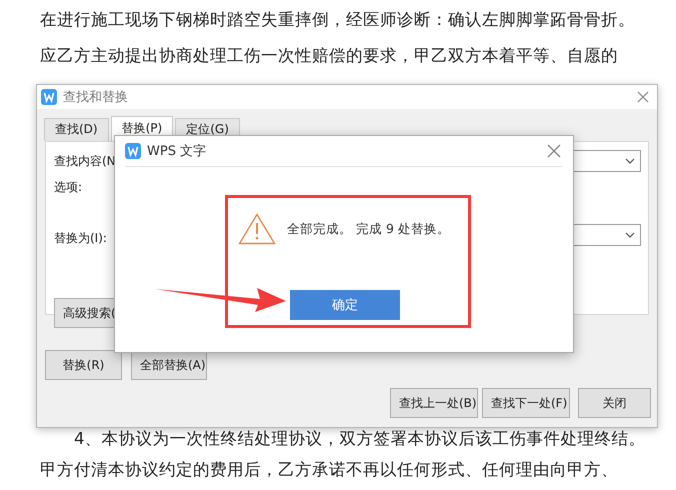 This screenshot has width=676, height=490. What do you see at coordinates (257, 229) in the screenshot?
I see `warning-icon` at bounding box center [257, 229].